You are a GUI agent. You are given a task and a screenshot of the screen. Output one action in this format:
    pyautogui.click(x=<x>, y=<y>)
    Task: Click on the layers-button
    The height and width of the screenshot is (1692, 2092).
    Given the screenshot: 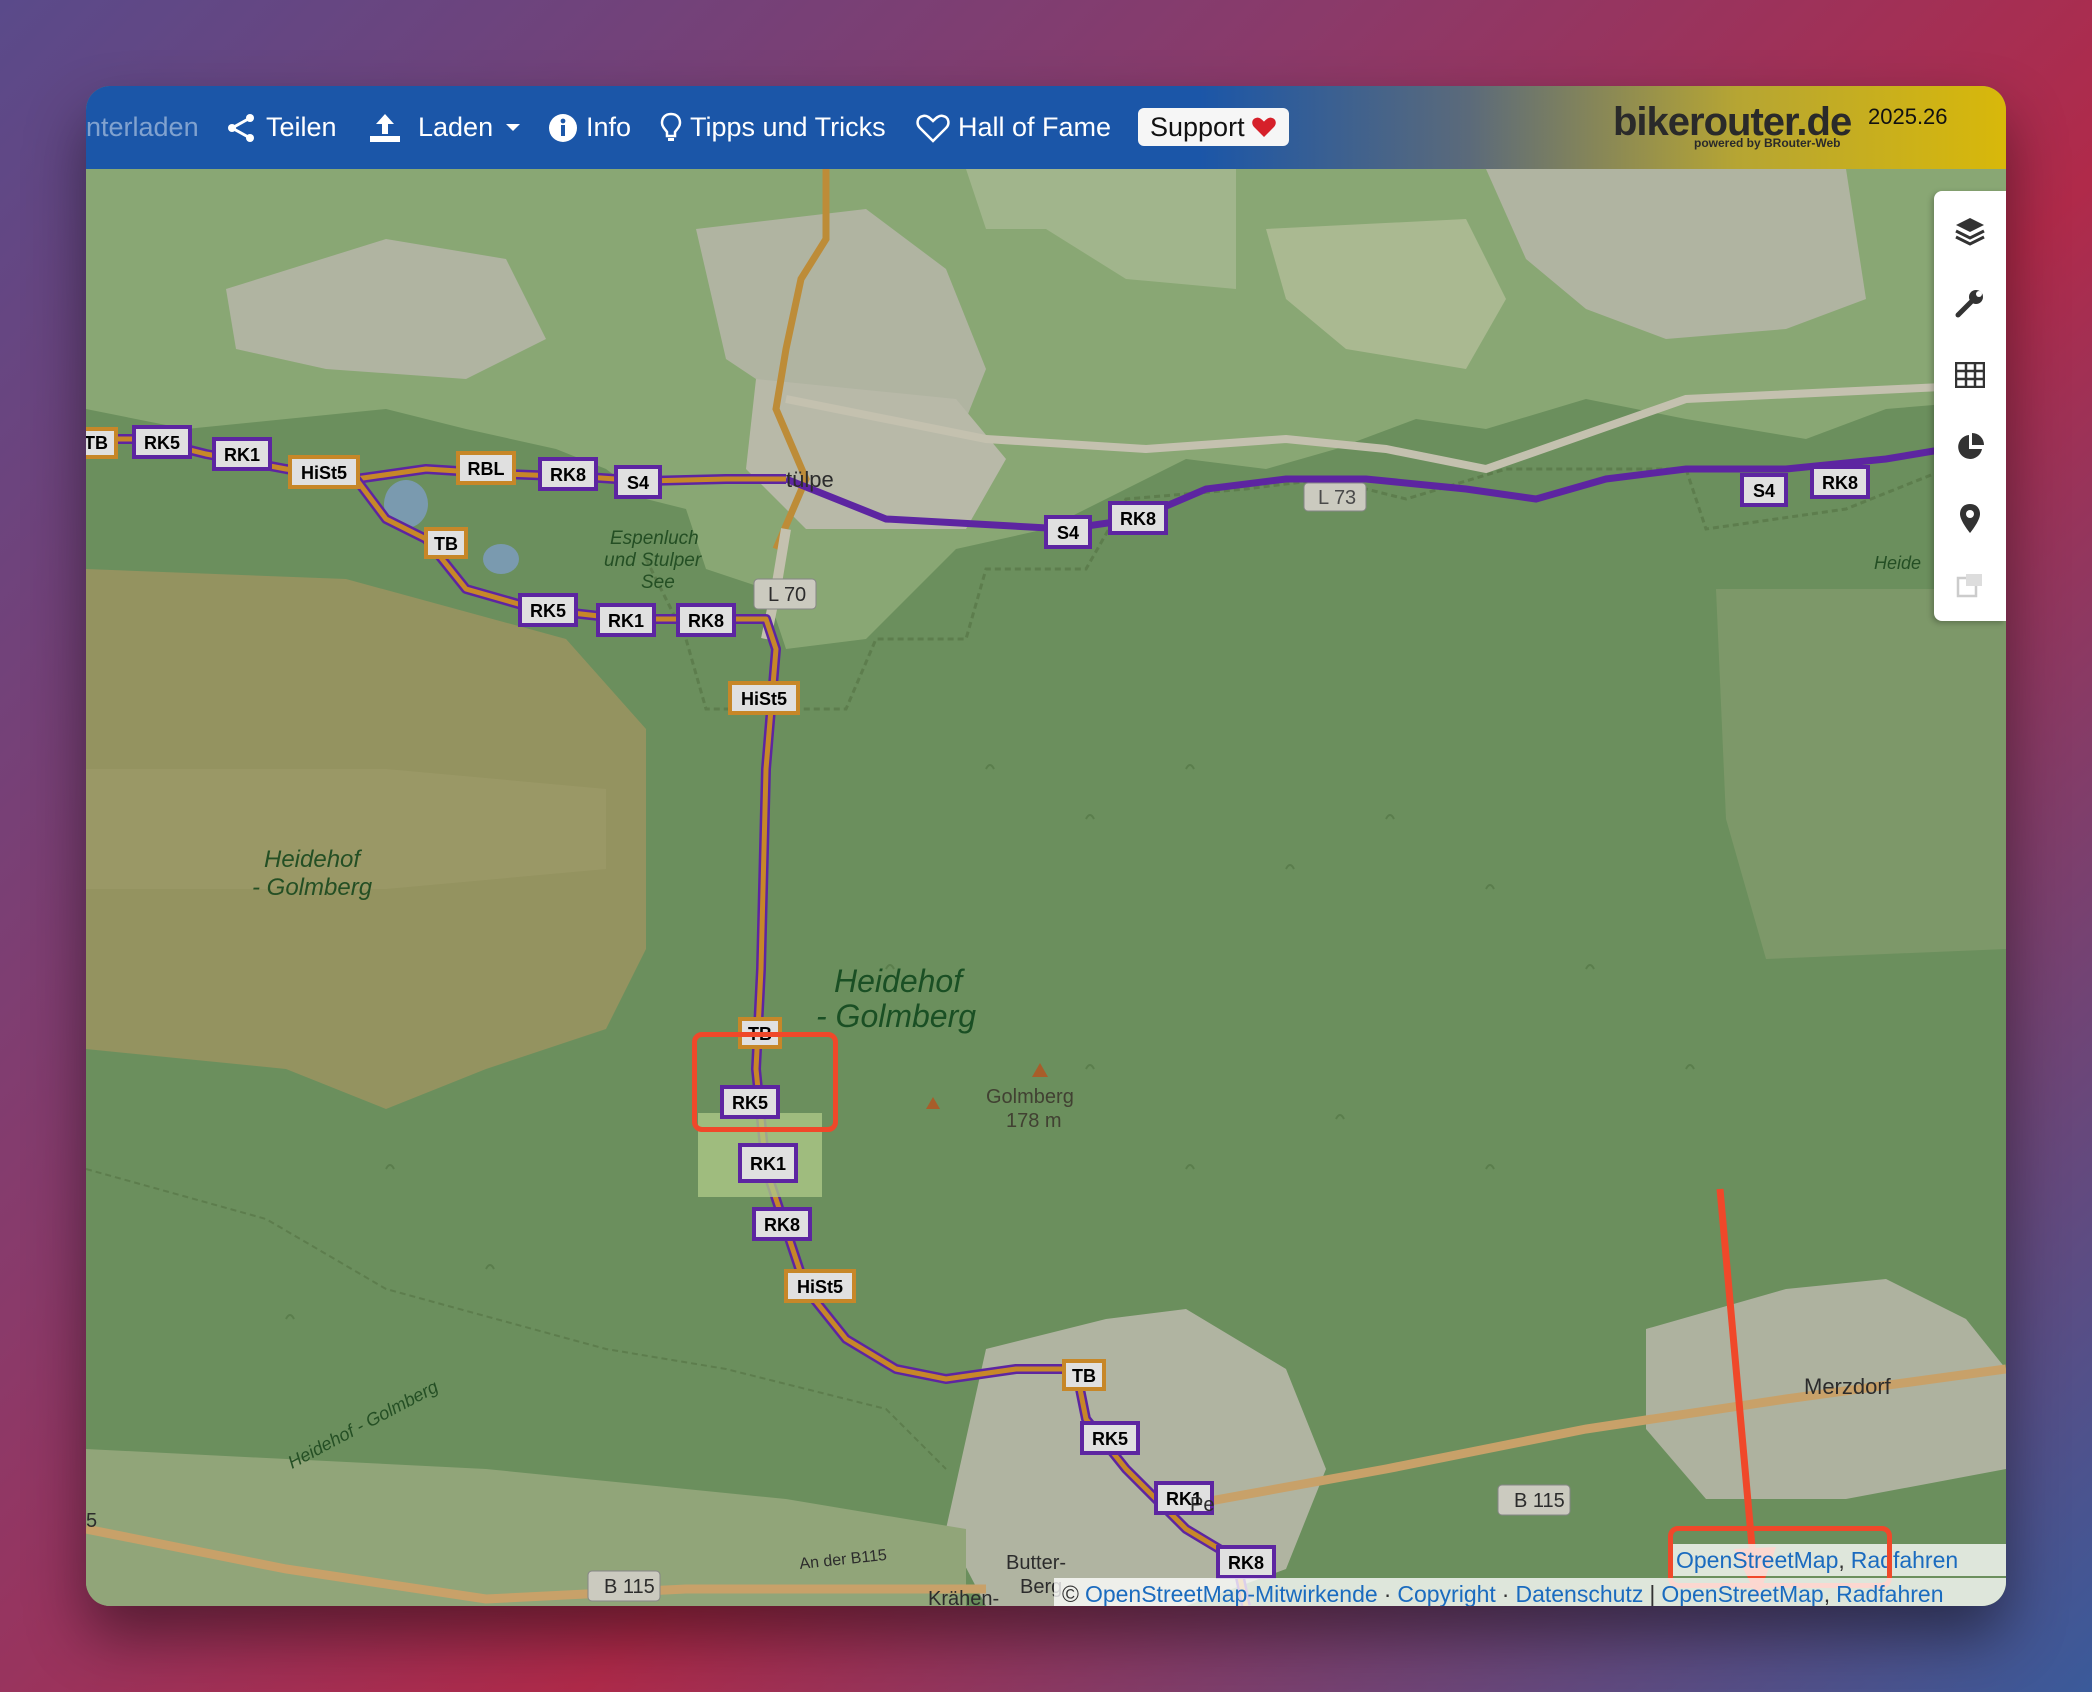 What is the action you would take?
    pyautogui.click(x=1970, y=231)
    